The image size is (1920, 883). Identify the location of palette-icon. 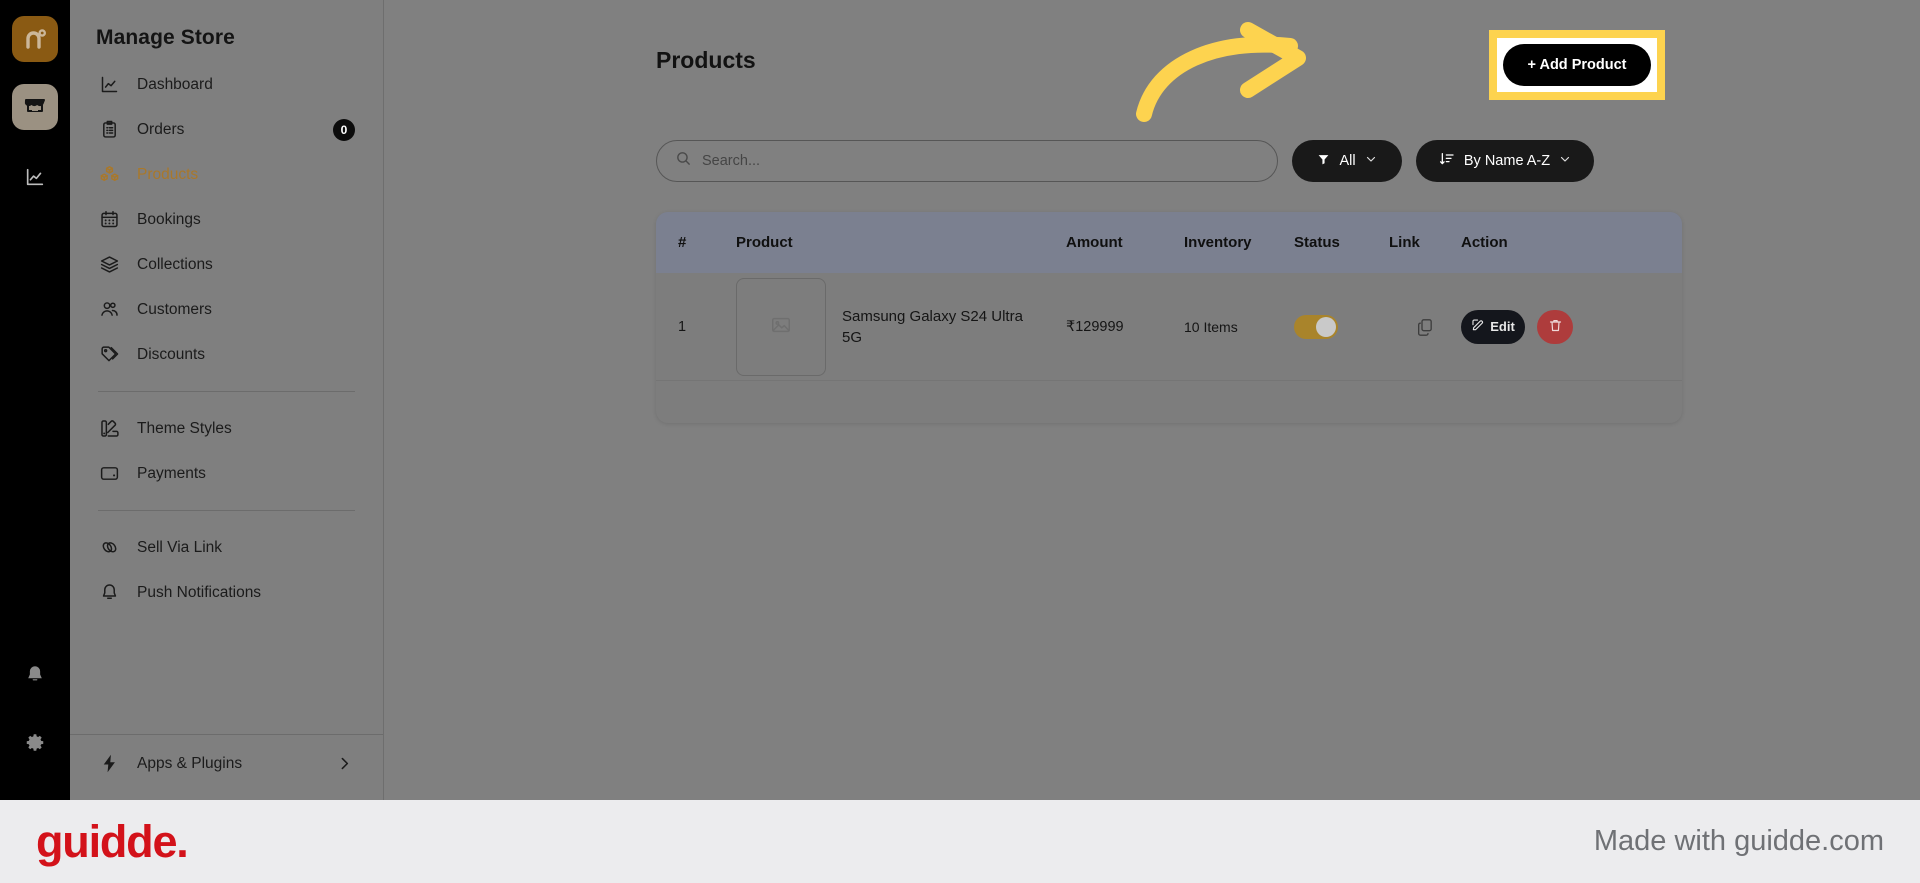
(109, 429).